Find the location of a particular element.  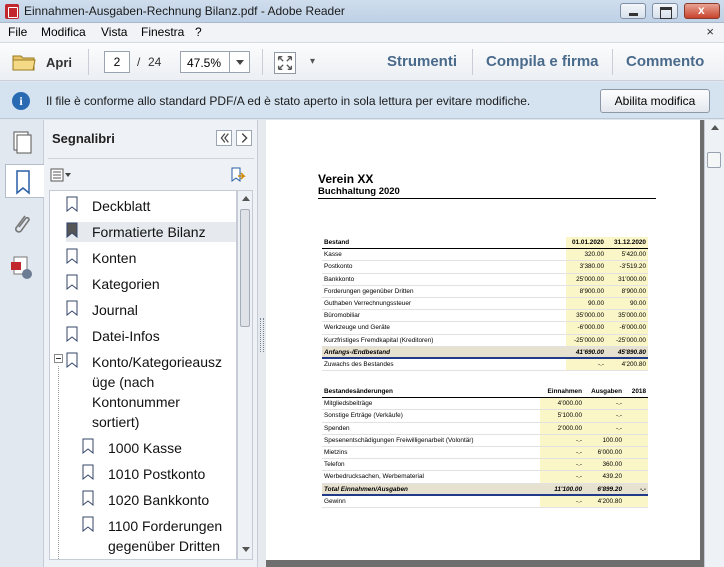

bookmark-item: Konten is located at coordinates (101, 258).